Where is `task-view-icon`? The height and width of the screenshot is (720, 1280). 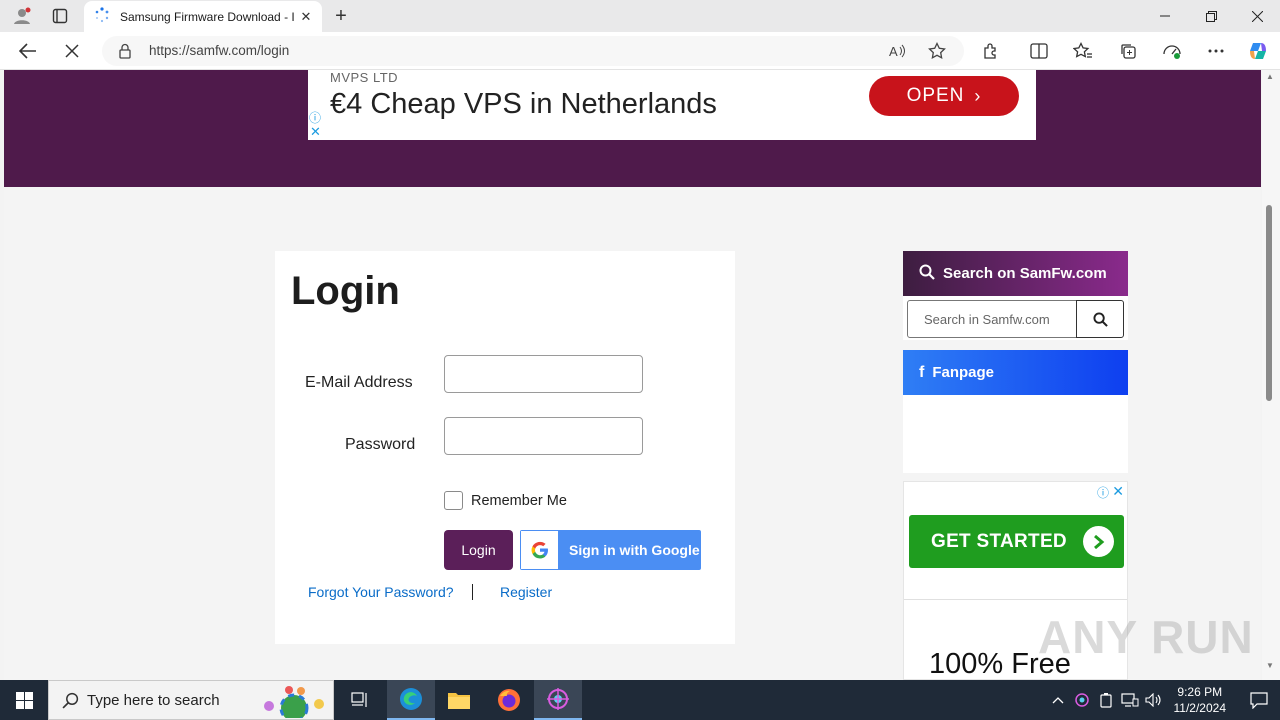
task-view-icon is located at coordinates (360, 700).